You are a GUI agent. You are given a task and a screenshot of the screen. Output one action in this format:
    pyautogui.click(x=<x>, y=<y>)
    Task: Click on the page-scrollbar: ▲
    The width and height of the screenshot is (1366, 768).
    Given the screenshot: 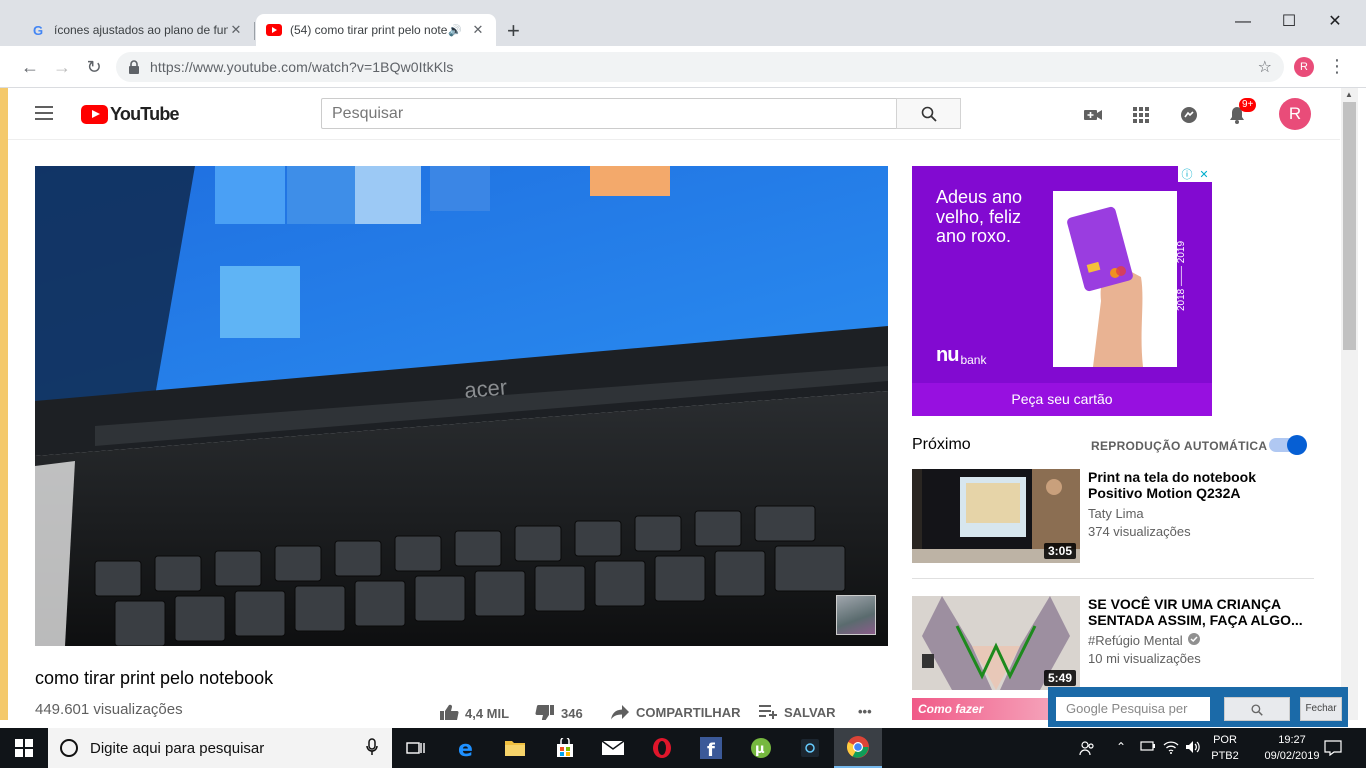 What is the action you would take?
    pyautogui.click(x=1349, y=404)
    